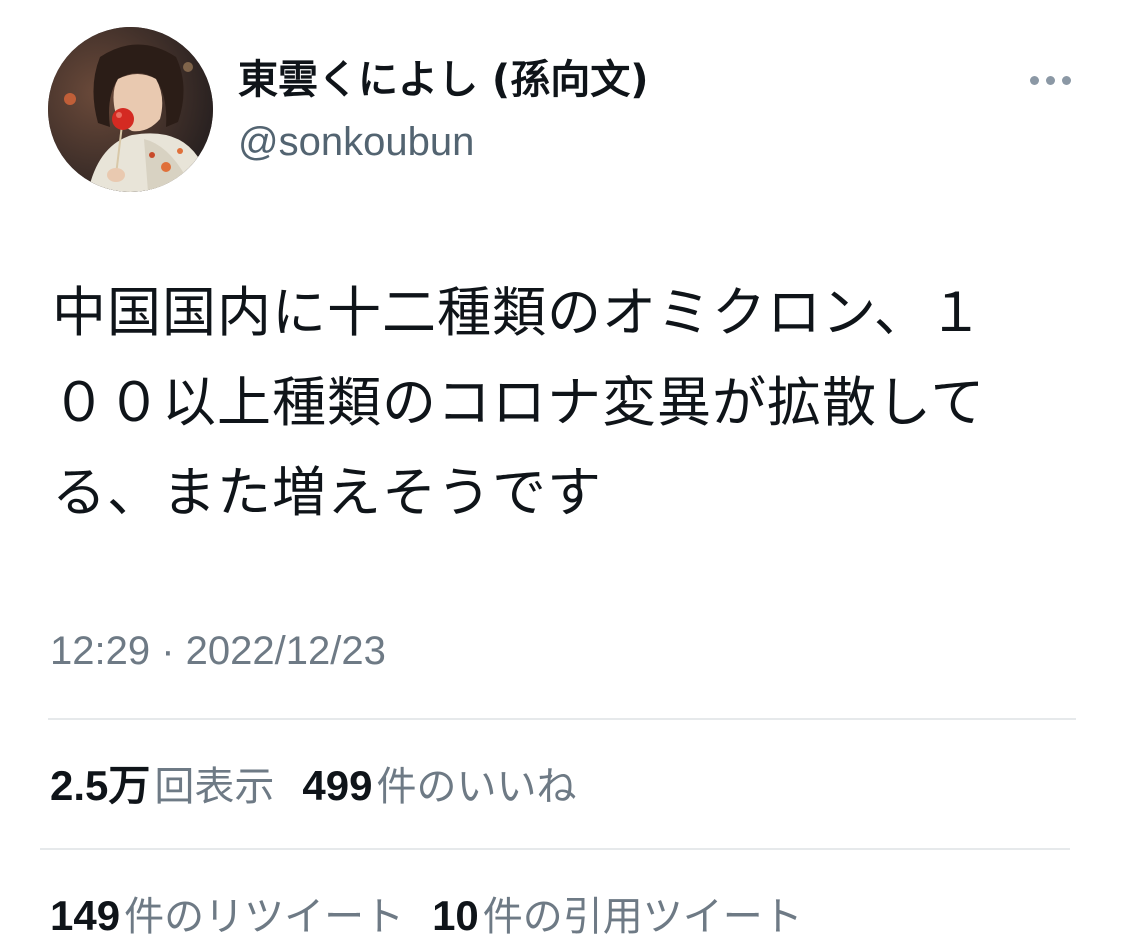 The width and height of the screenshot is (1125, 949). I want to click on retweets-count: 149, so click(85, 915).